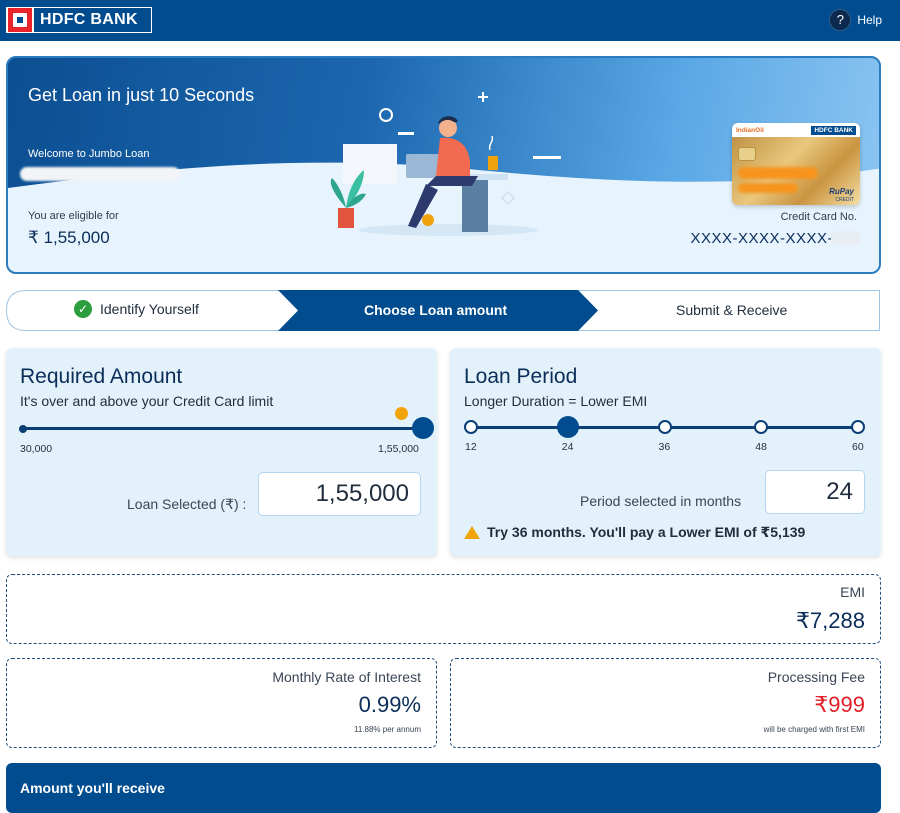 The height and width of the screenshot is (813, 900). I want to click on help-label: Help, so click(869, 20).